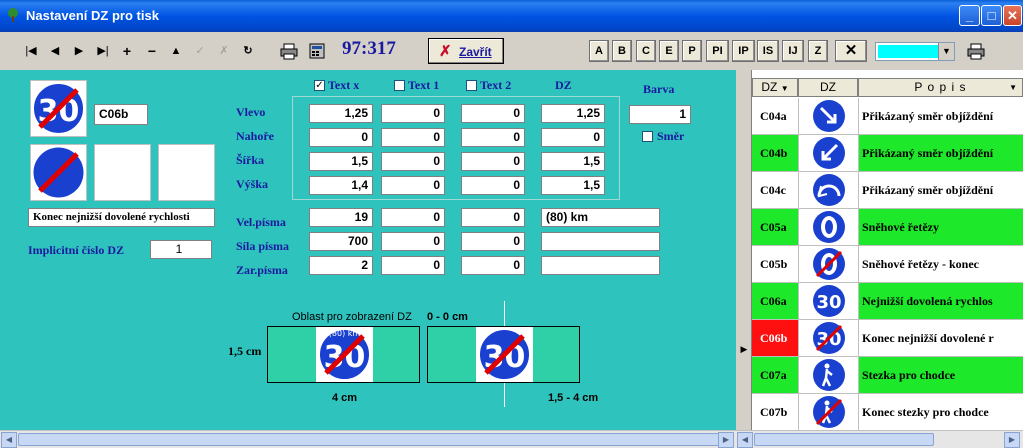 The height and width of the screenshot is (448, 1023). I want to click on letter-button-a: A, so click(599, 51).